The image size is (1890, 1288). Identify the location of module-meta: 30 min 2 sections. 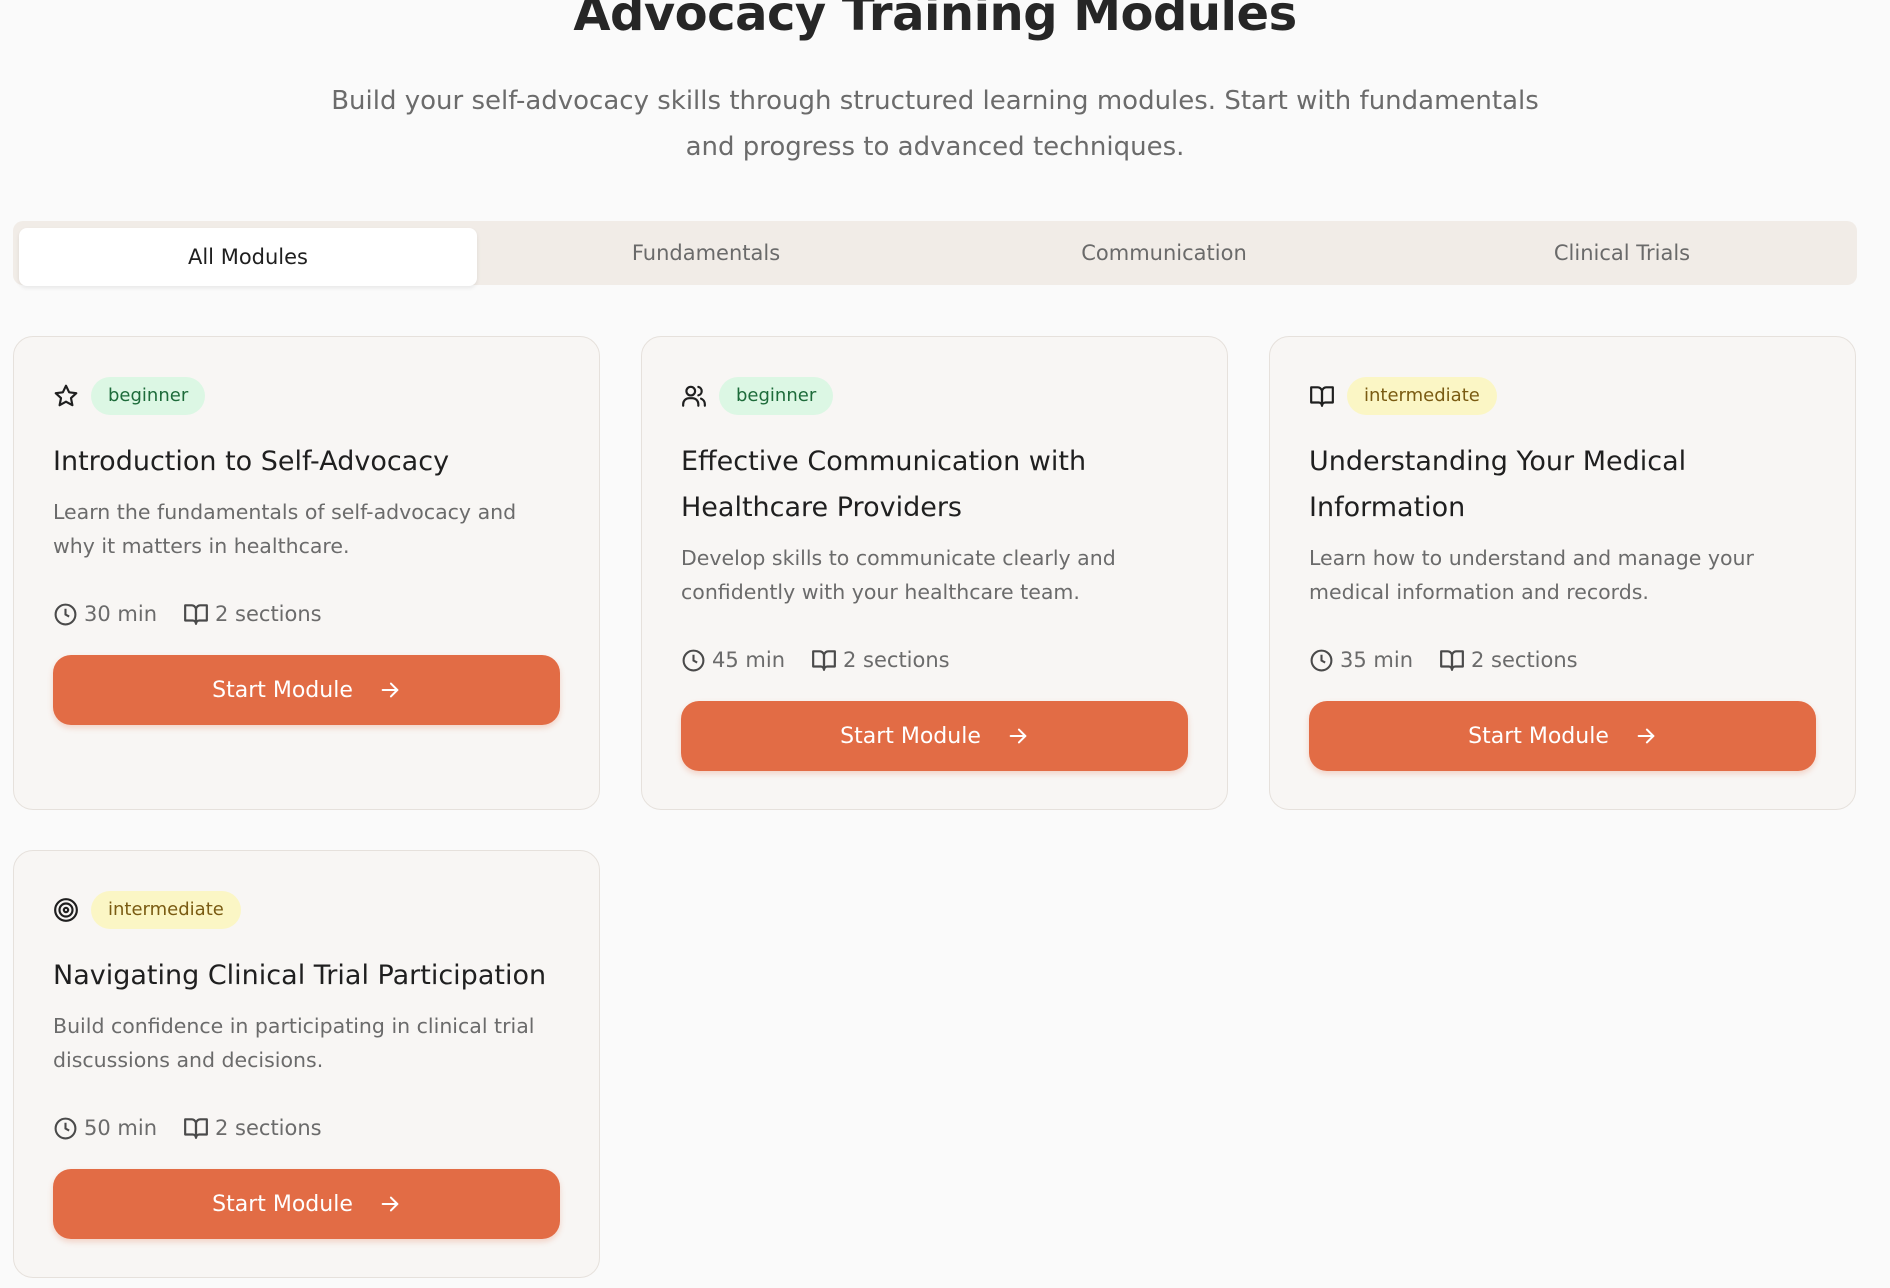
(306, 614).